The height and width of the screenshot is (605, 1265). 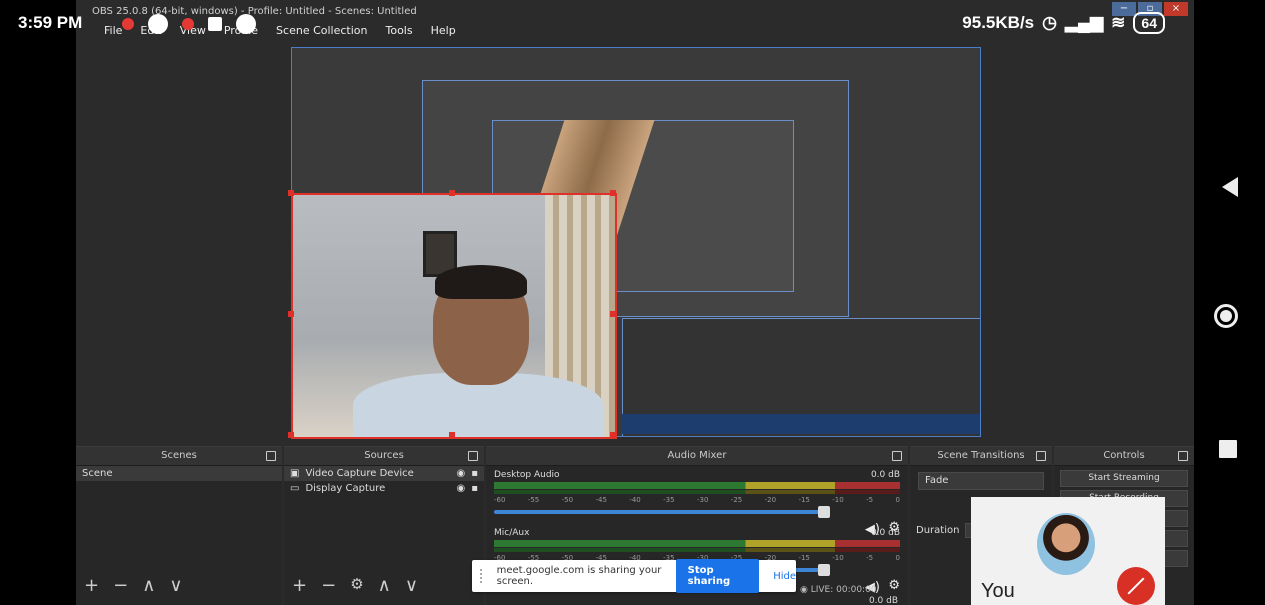 I want to click on scenes-panel: Scenes Scene + − ∧ ∨, so click(x=179, y=525).